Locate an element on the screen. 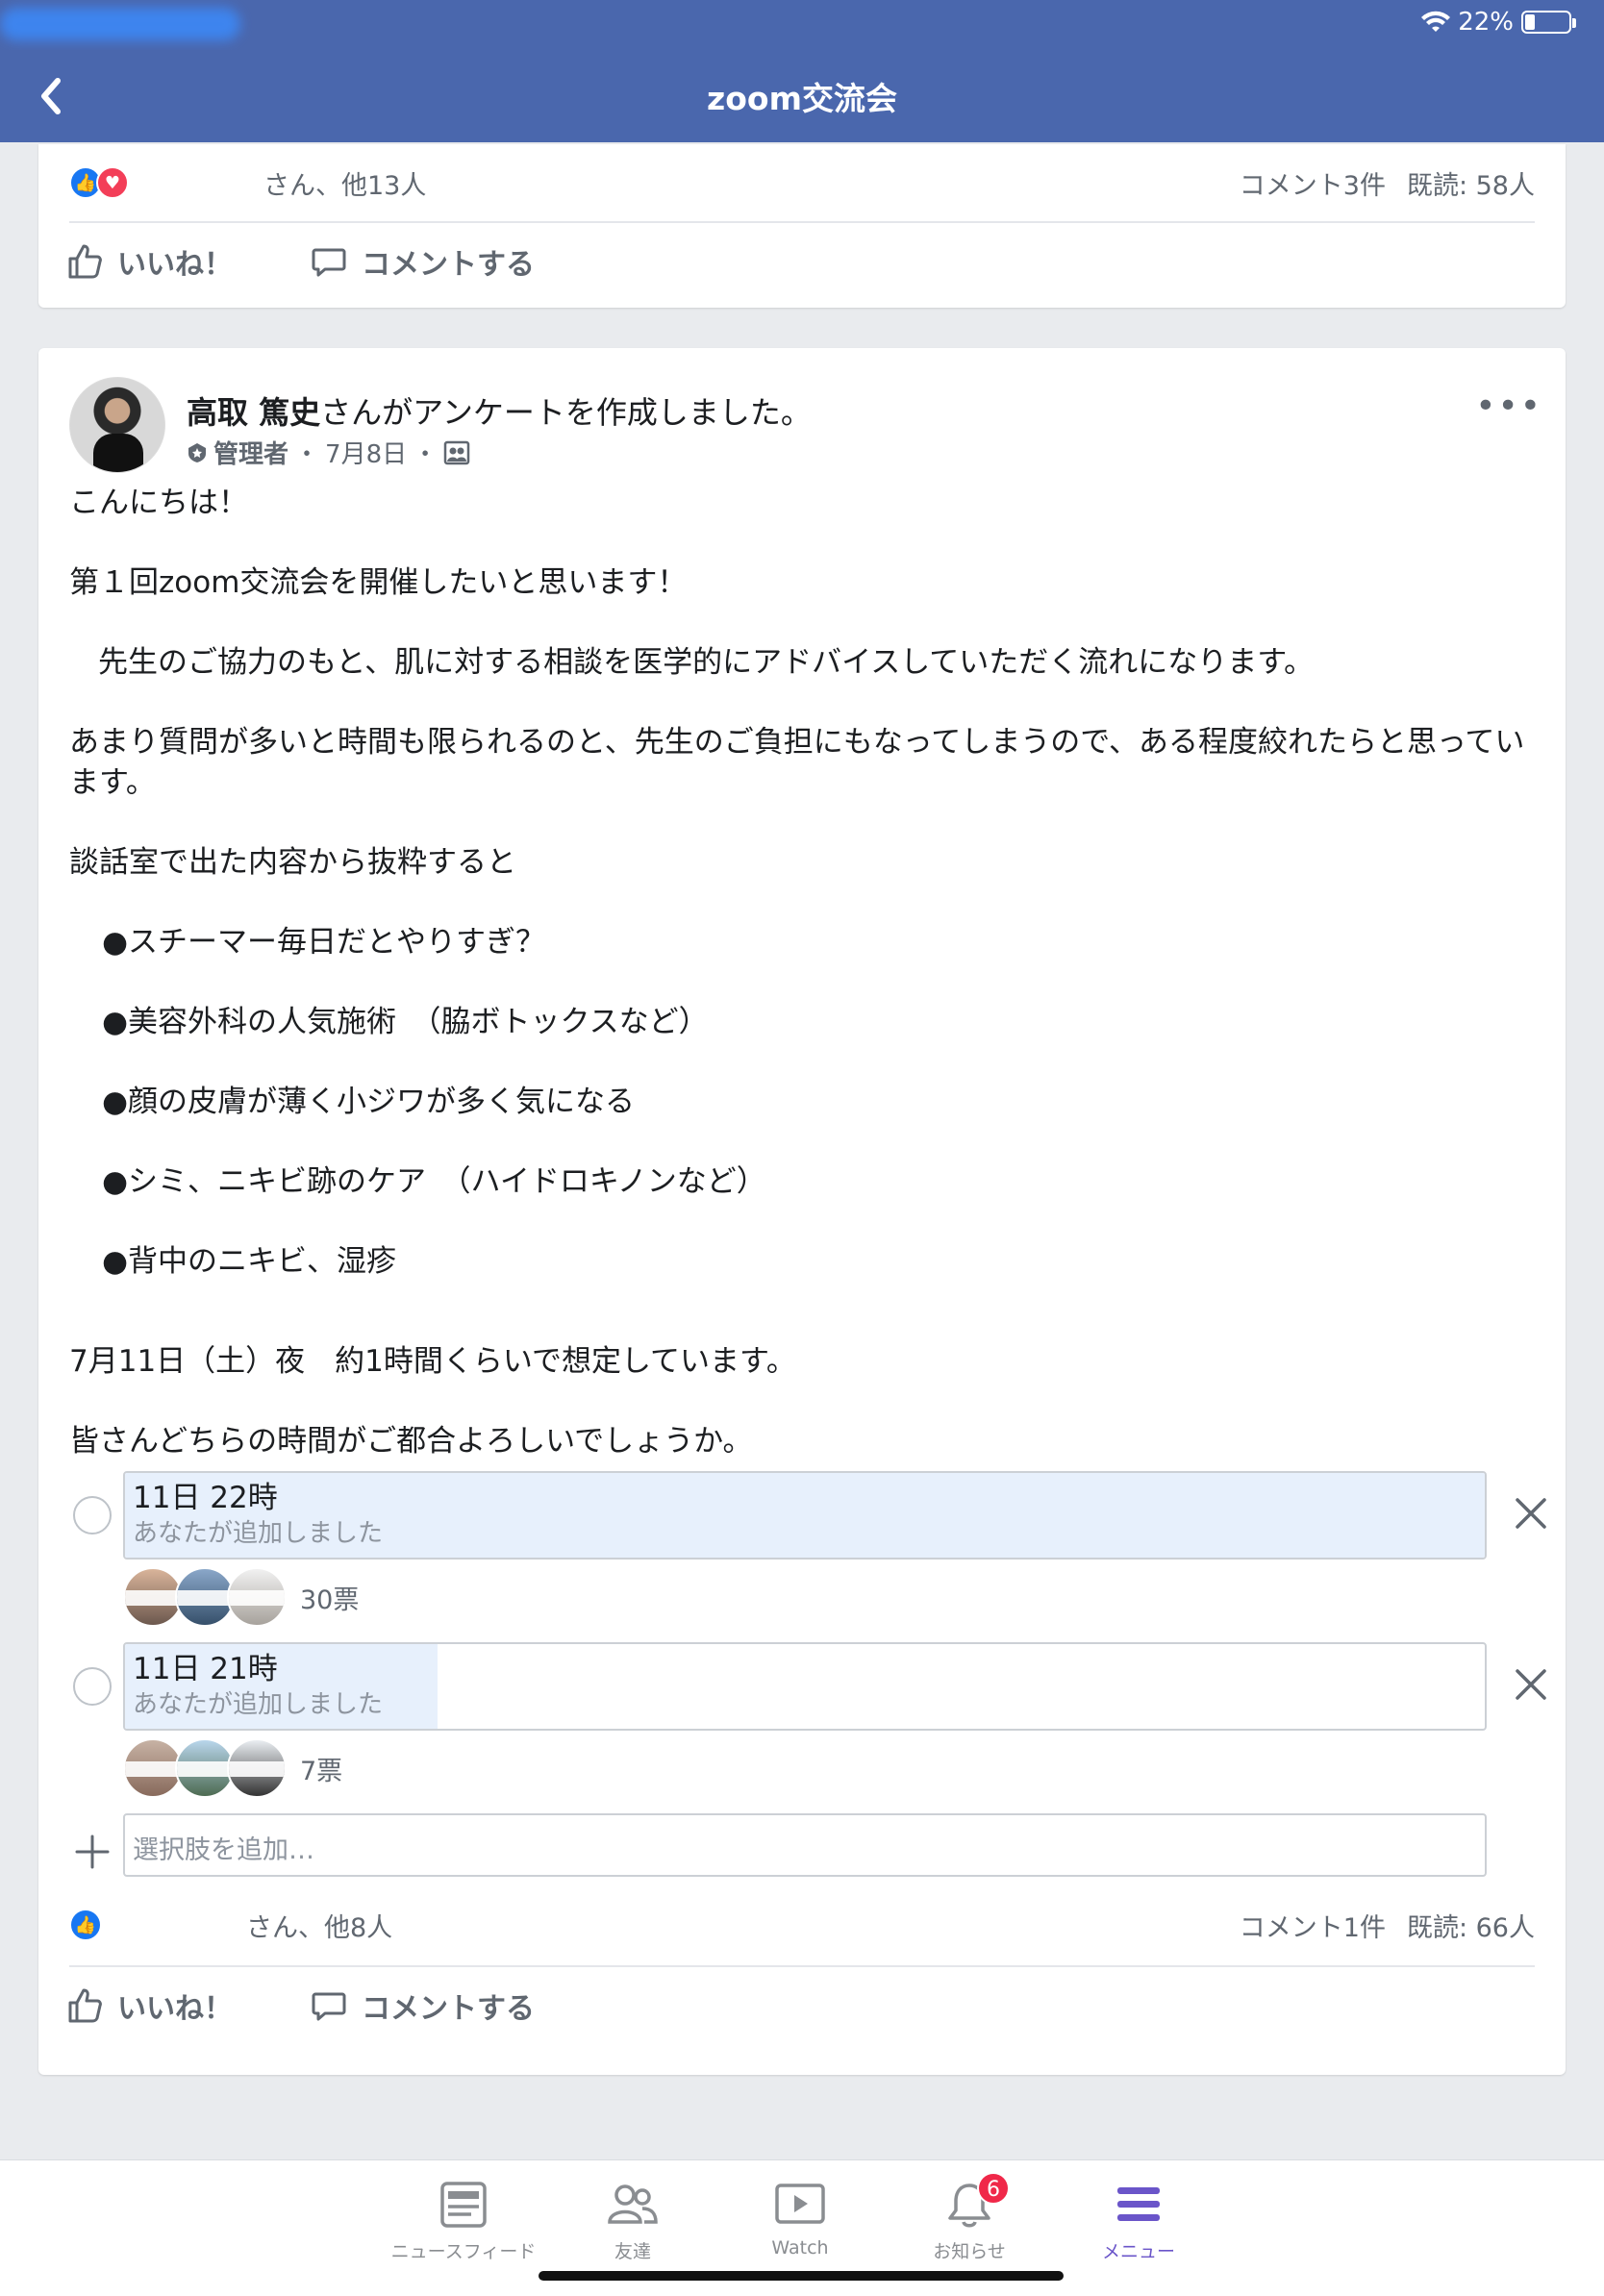 This screenshot has width=1604, height=2296. seen-count: 既読: 66人 is located at coordinates (1471, 1925).